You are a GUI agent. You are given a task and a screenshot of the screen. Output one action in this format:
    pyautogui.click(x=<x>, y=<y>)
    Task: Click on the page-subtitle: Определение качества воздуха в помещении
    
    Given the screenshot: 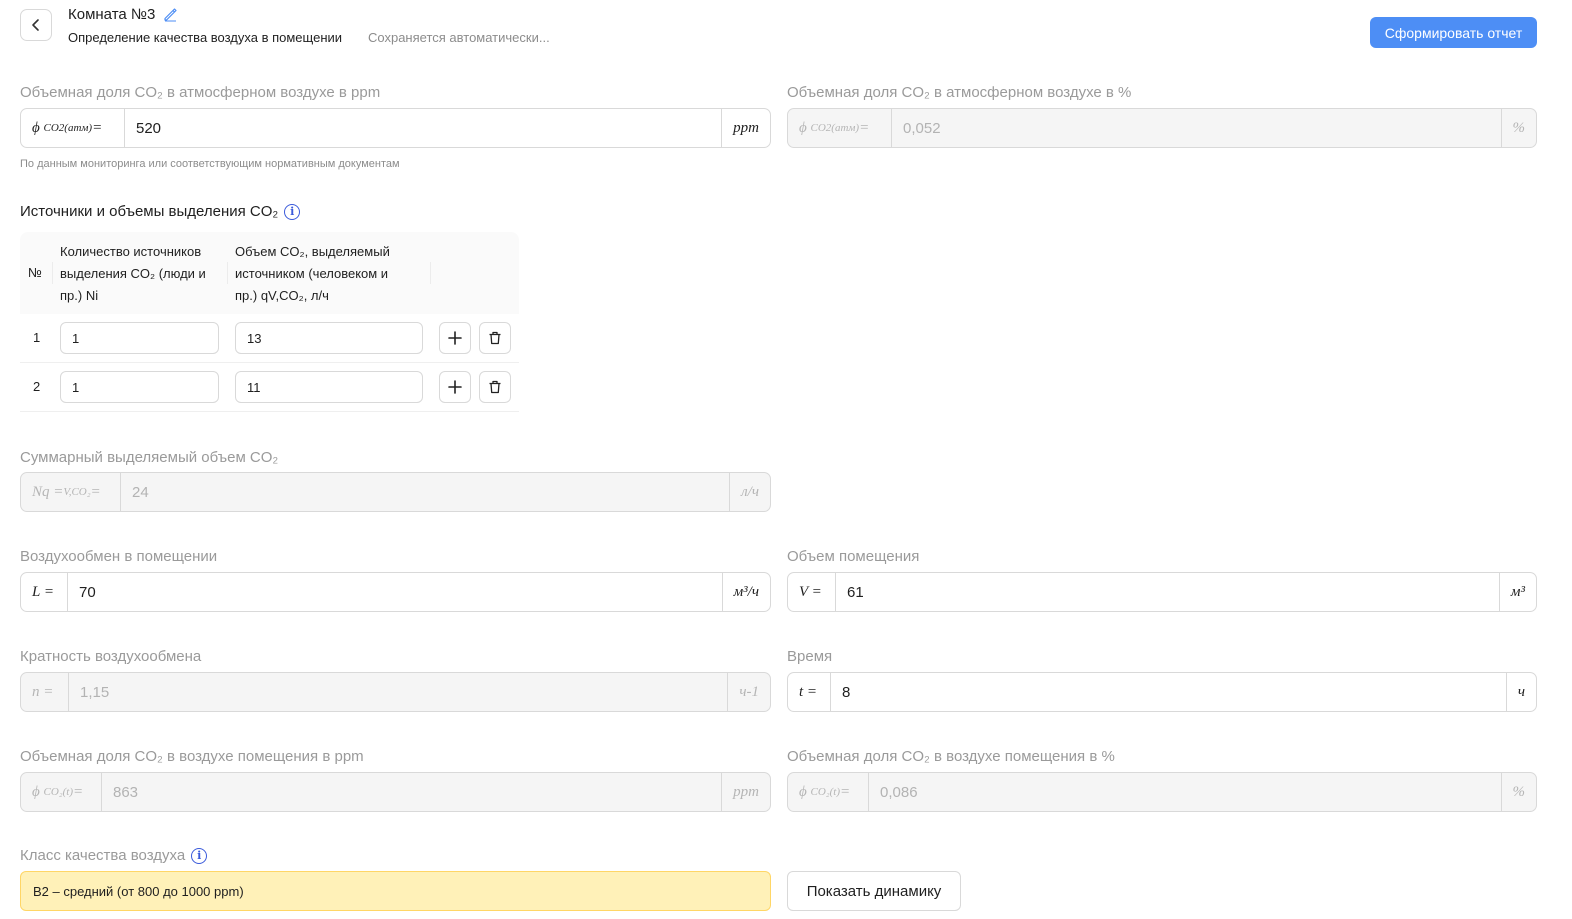 What is the action you would take?
    pyautogui.click(x=205, y=37)
    